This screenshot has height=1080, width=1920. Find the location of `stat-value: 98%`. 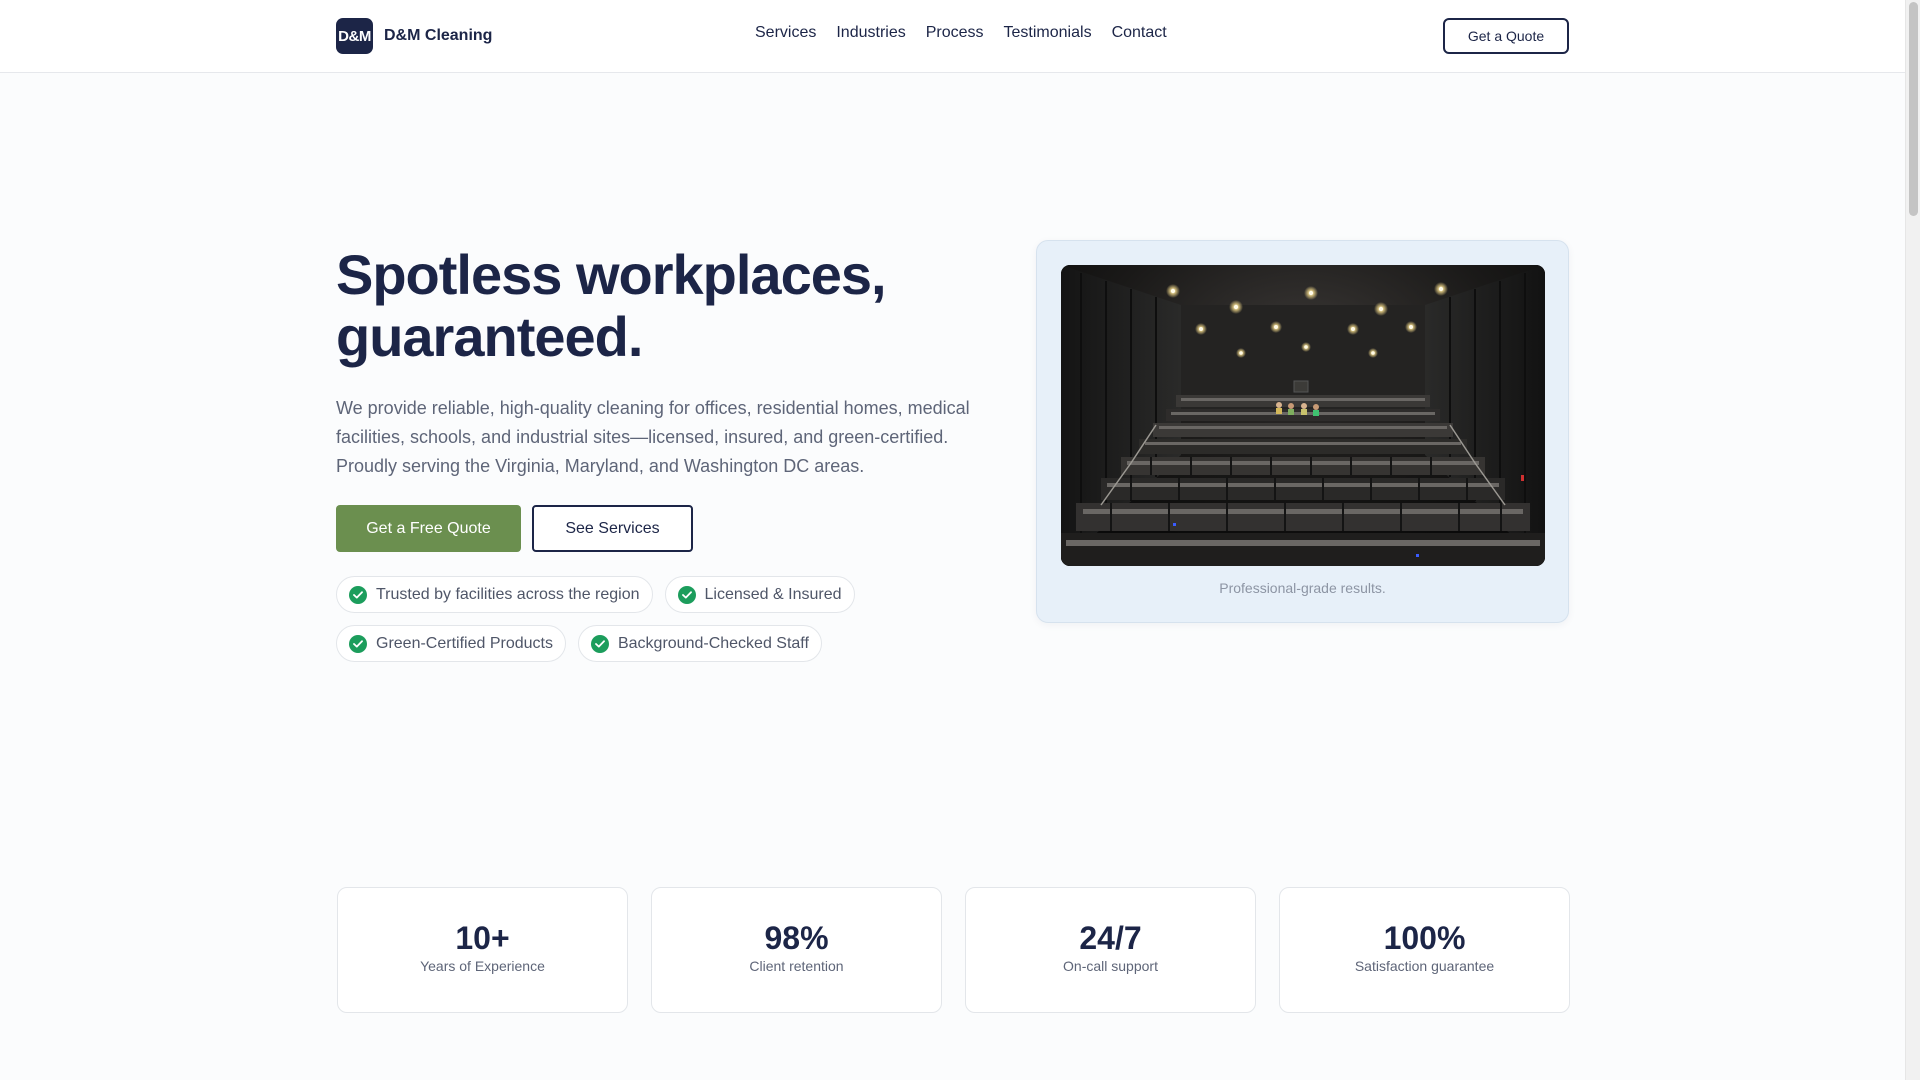

stat-value: 98% is located at coordinates (796, 938).